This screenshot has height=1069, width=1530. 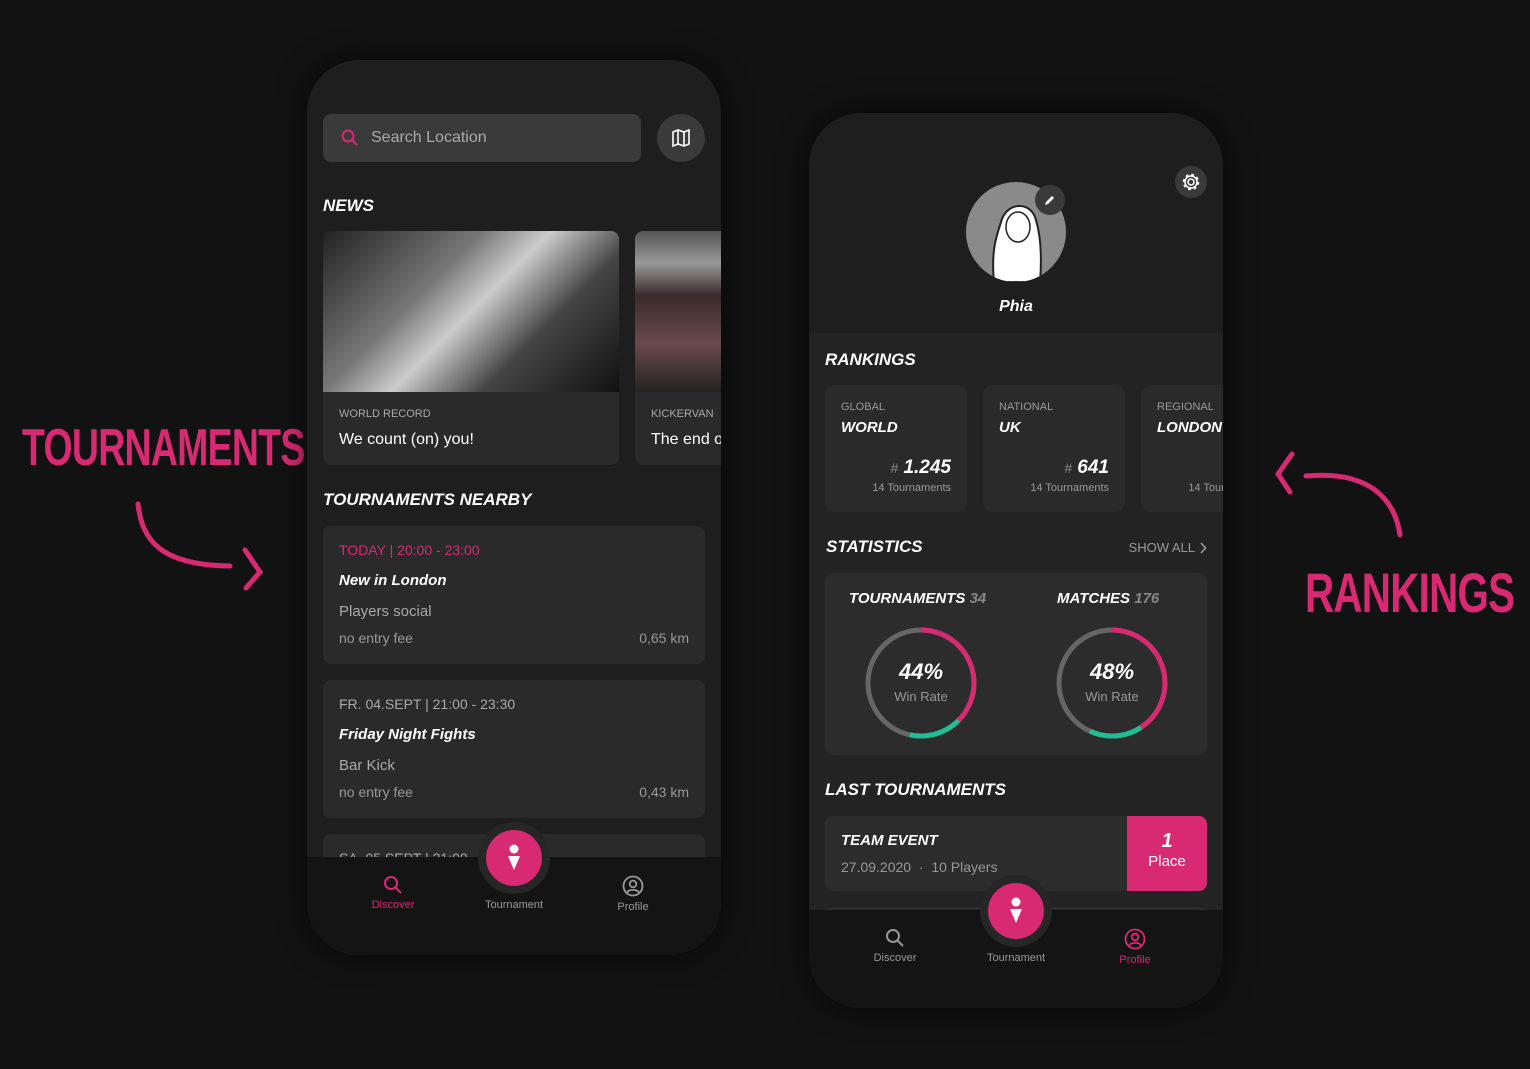 I want to click on win-rate-center: 44% Win Rate, so click(x=921, y=681).